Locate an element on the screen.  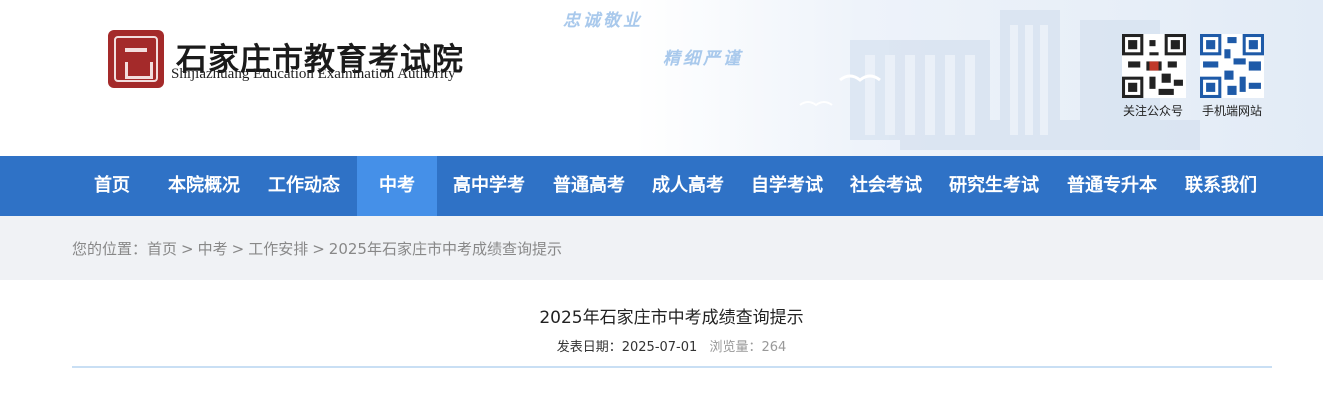
article-meta: 发表日期：2025-07-01 浏览量：264 is located at coordinates (661, 345).